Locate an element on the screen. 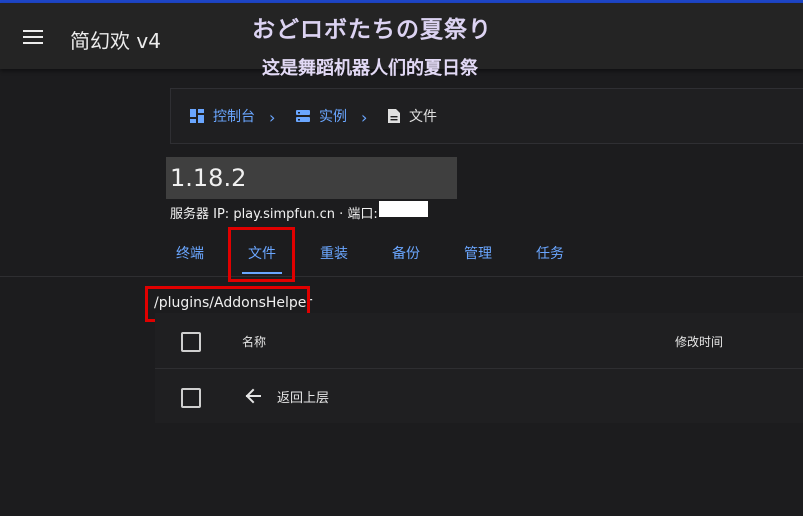 The width and height of the screenshot is (803, 516). row-checkbox is located at coordinates (191, 398).